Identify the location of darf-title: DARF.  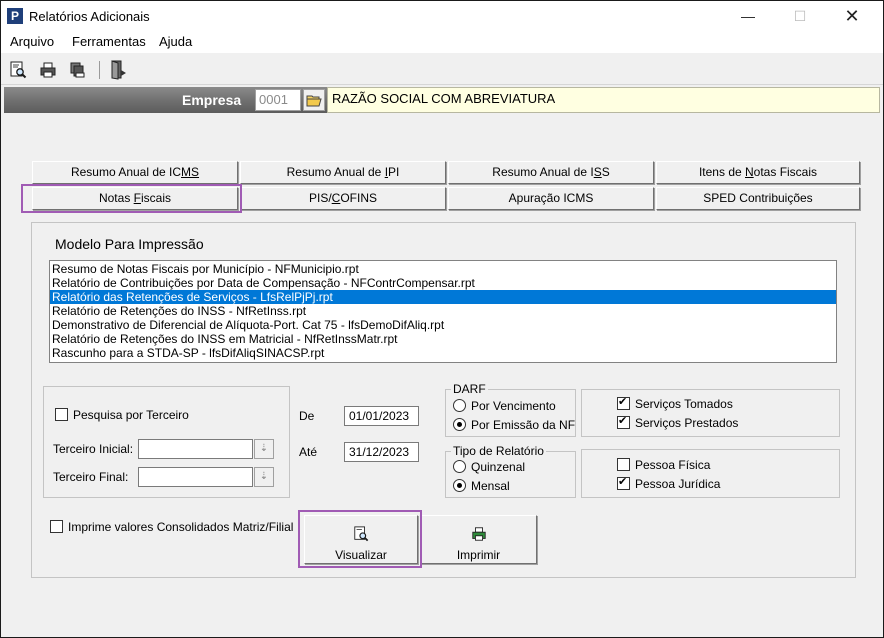
(469, 389).